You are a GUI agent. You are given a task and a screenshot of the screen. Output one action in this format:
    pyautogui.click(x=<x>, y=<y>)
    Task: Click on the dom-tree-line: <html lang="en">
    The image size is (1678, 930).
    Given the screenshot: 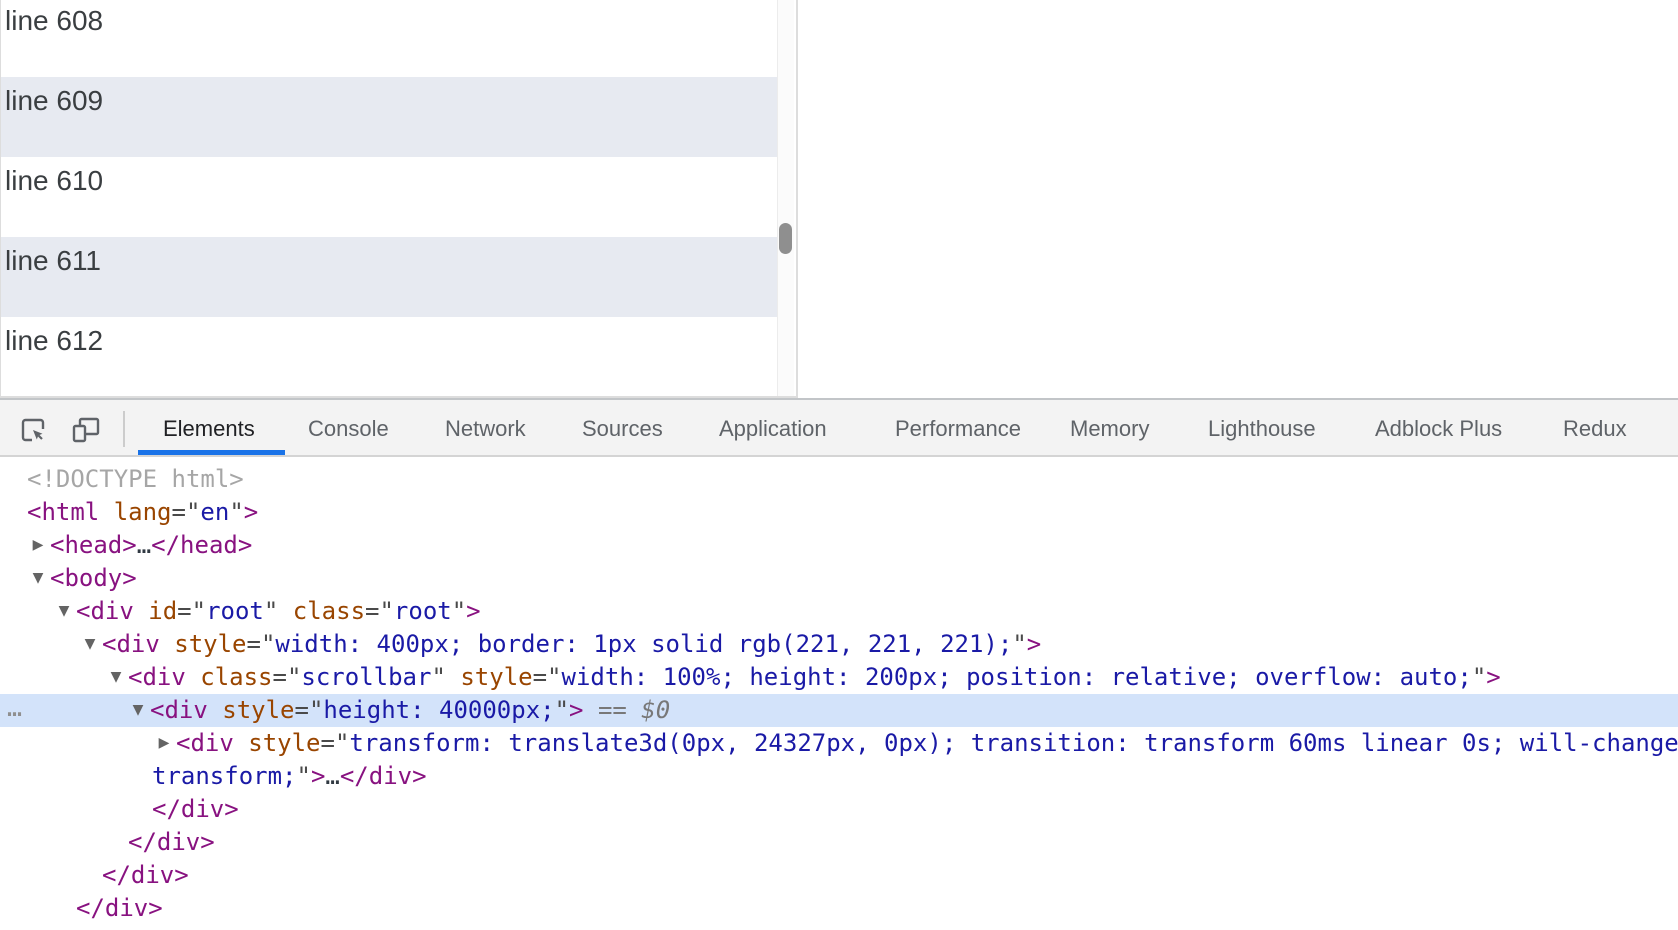 What is the action you would take?
    pyautogui.click(x=839, y=512)
    